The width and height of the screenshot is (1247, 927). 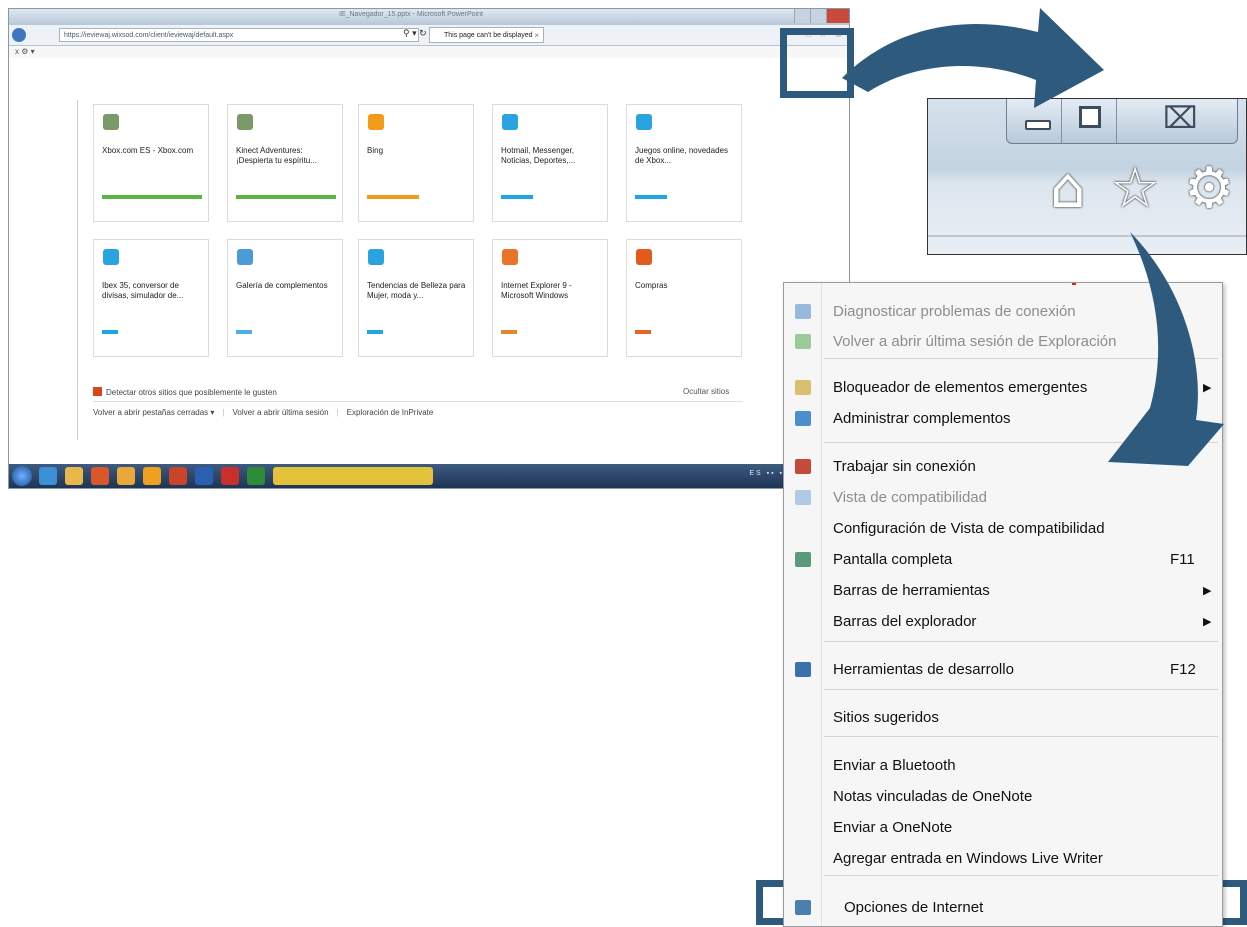 I want to click on taskbar-active-window, so click(x=353, y=476).